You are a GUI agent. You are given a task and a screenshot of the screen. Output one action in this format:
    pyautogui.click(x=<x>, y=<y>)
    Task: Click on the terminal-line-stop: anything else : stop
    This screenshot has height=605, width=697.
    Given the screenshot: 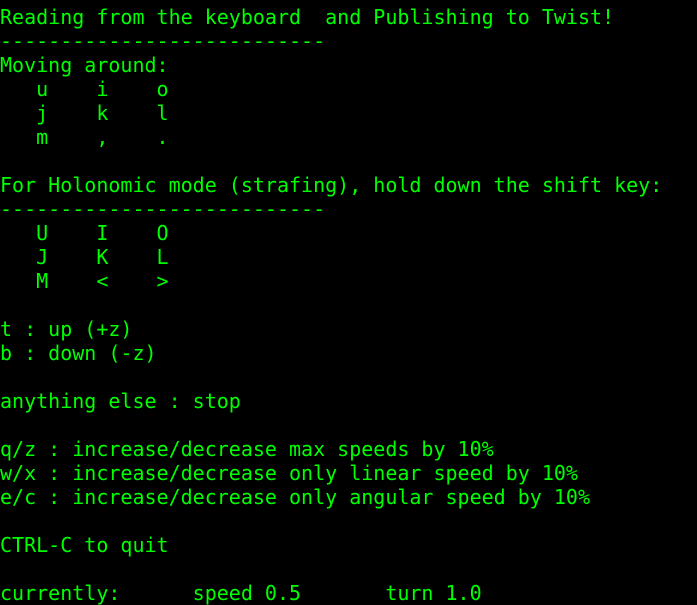 What is the action you would take?
    pyautogui.click(x=120, y=401)
    